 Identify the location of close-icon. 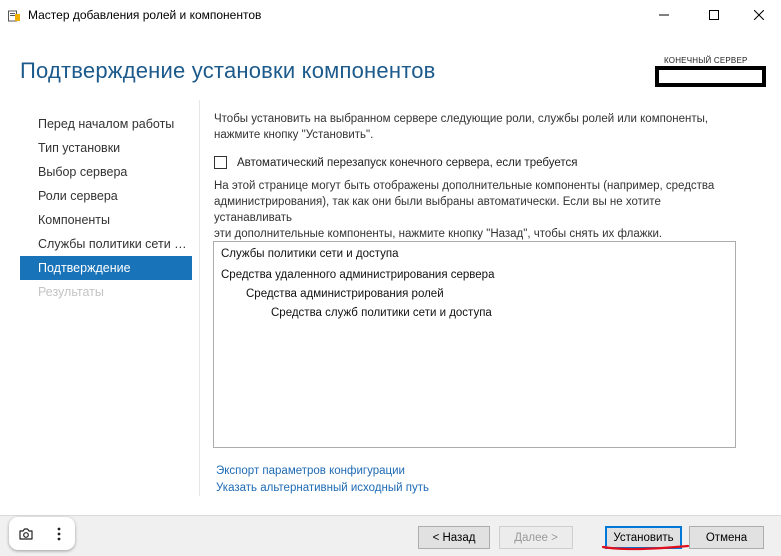
(759, 15).